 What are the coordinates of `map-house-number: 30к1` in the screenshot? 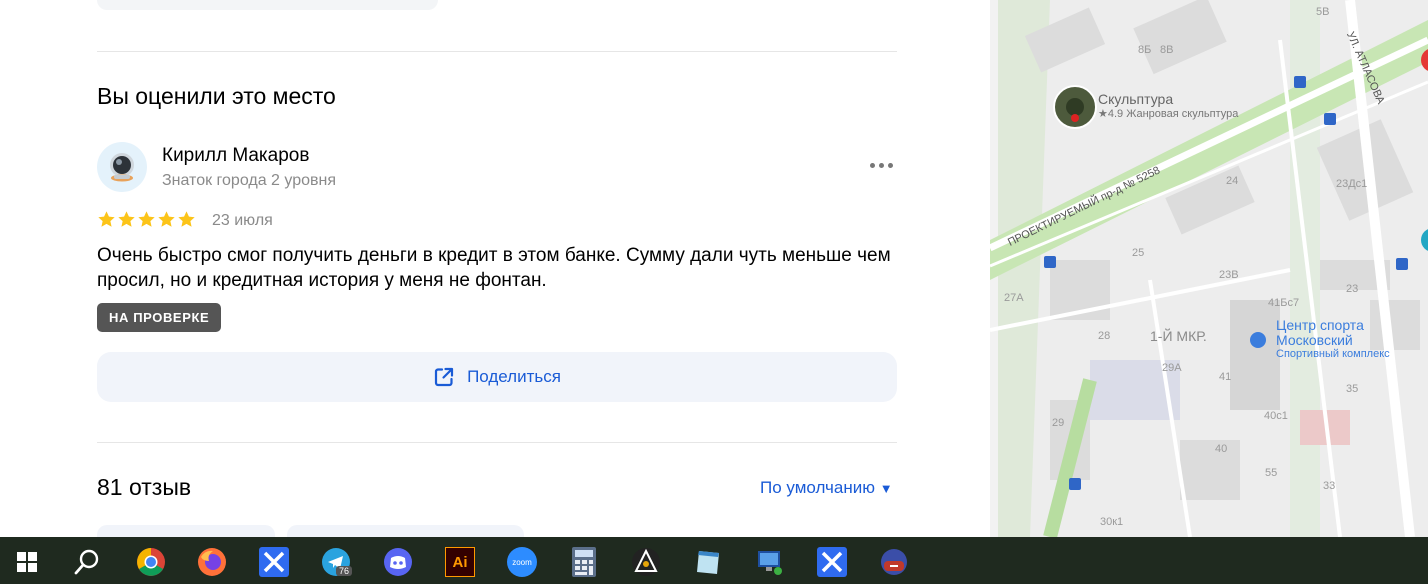 It's located at (1112, 522).